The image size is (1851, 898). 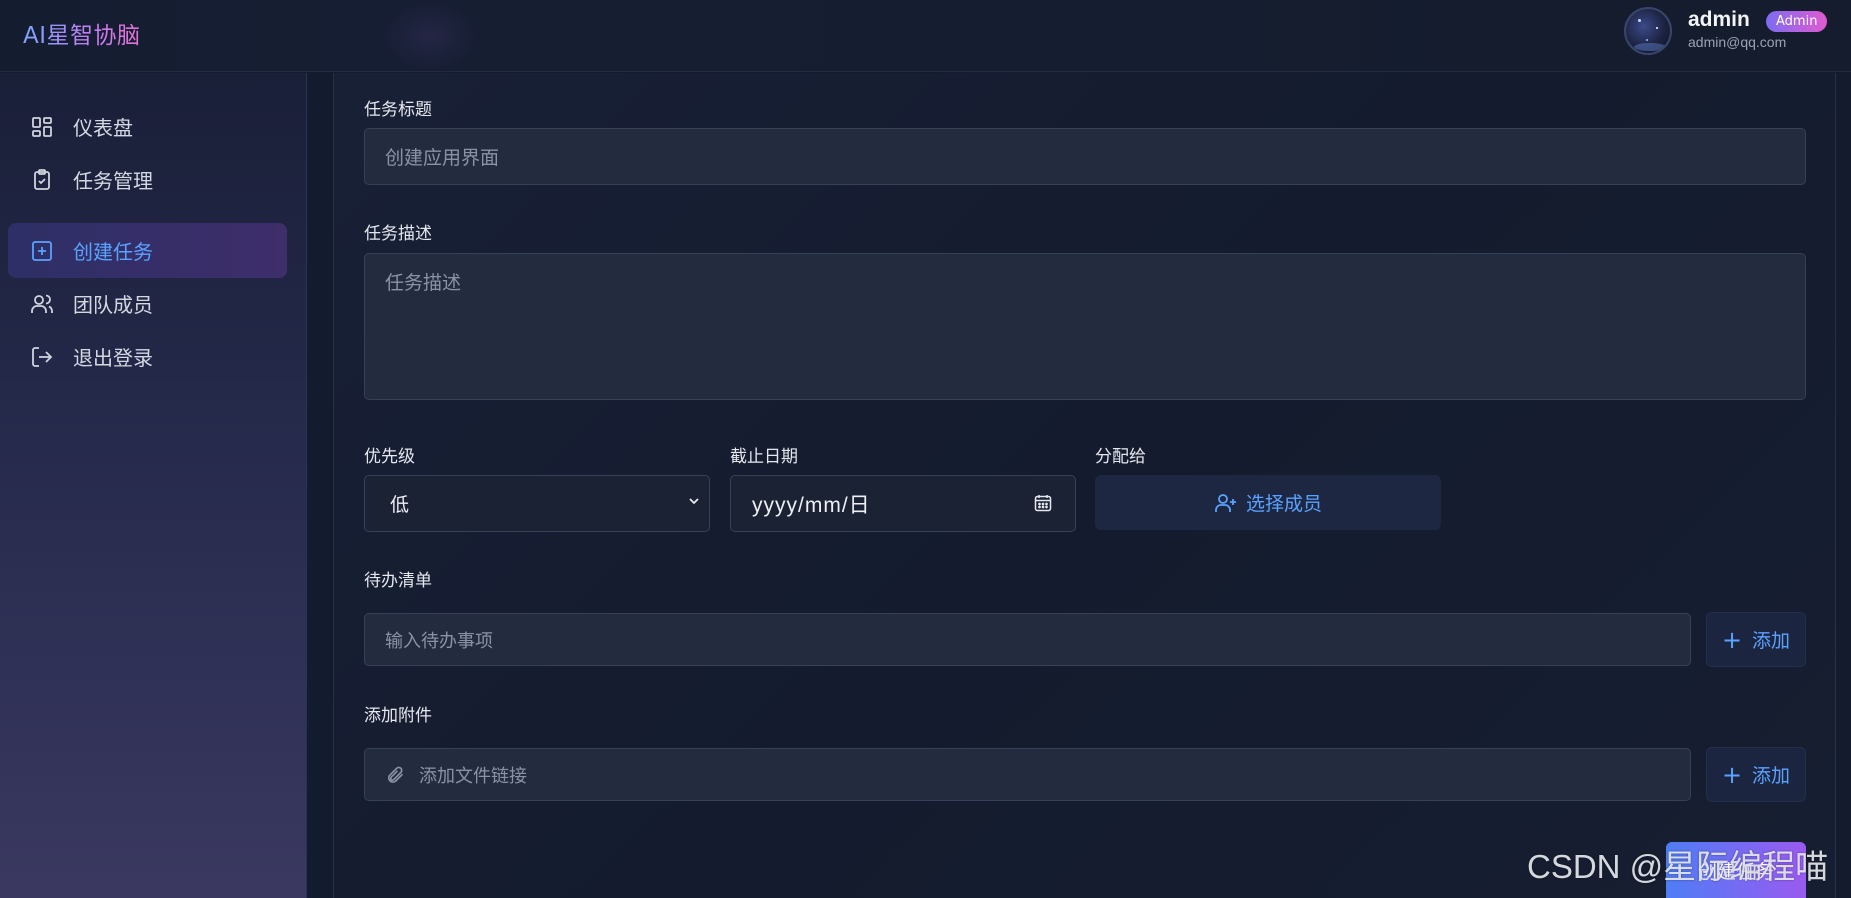 I want to click on select-members-label: 选择成员, so click(x=1283, y=504).